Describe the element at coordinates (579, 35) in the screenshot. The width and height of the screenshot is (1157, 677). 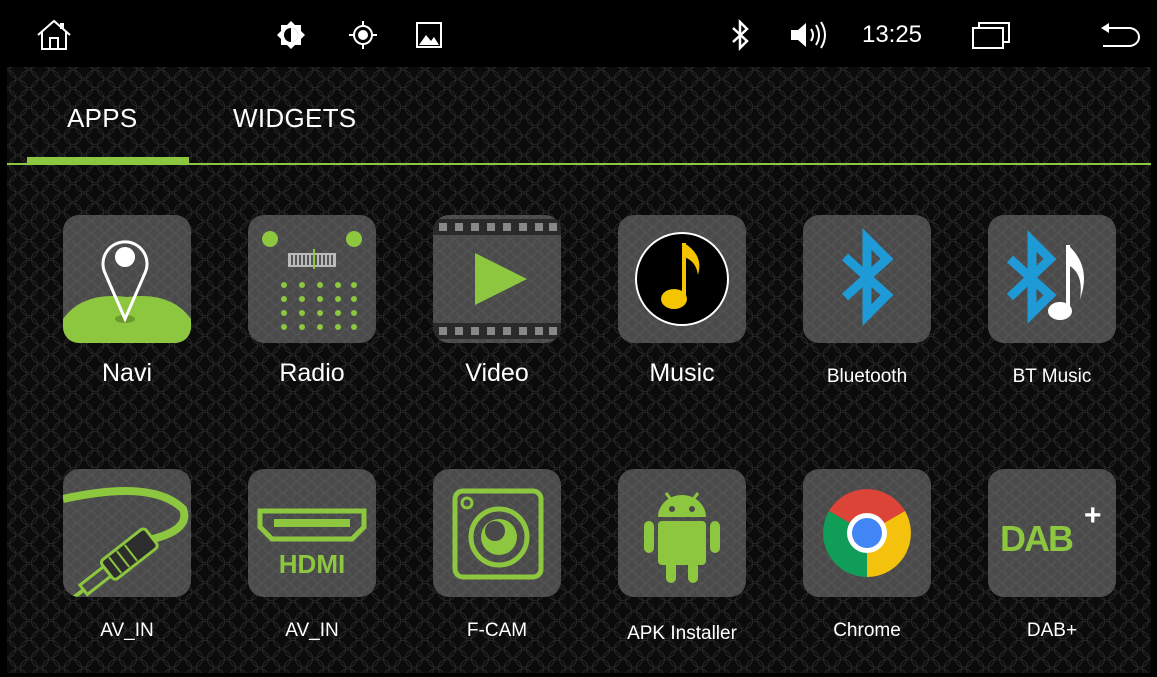
I see `status-bar: 13:25` at that location.